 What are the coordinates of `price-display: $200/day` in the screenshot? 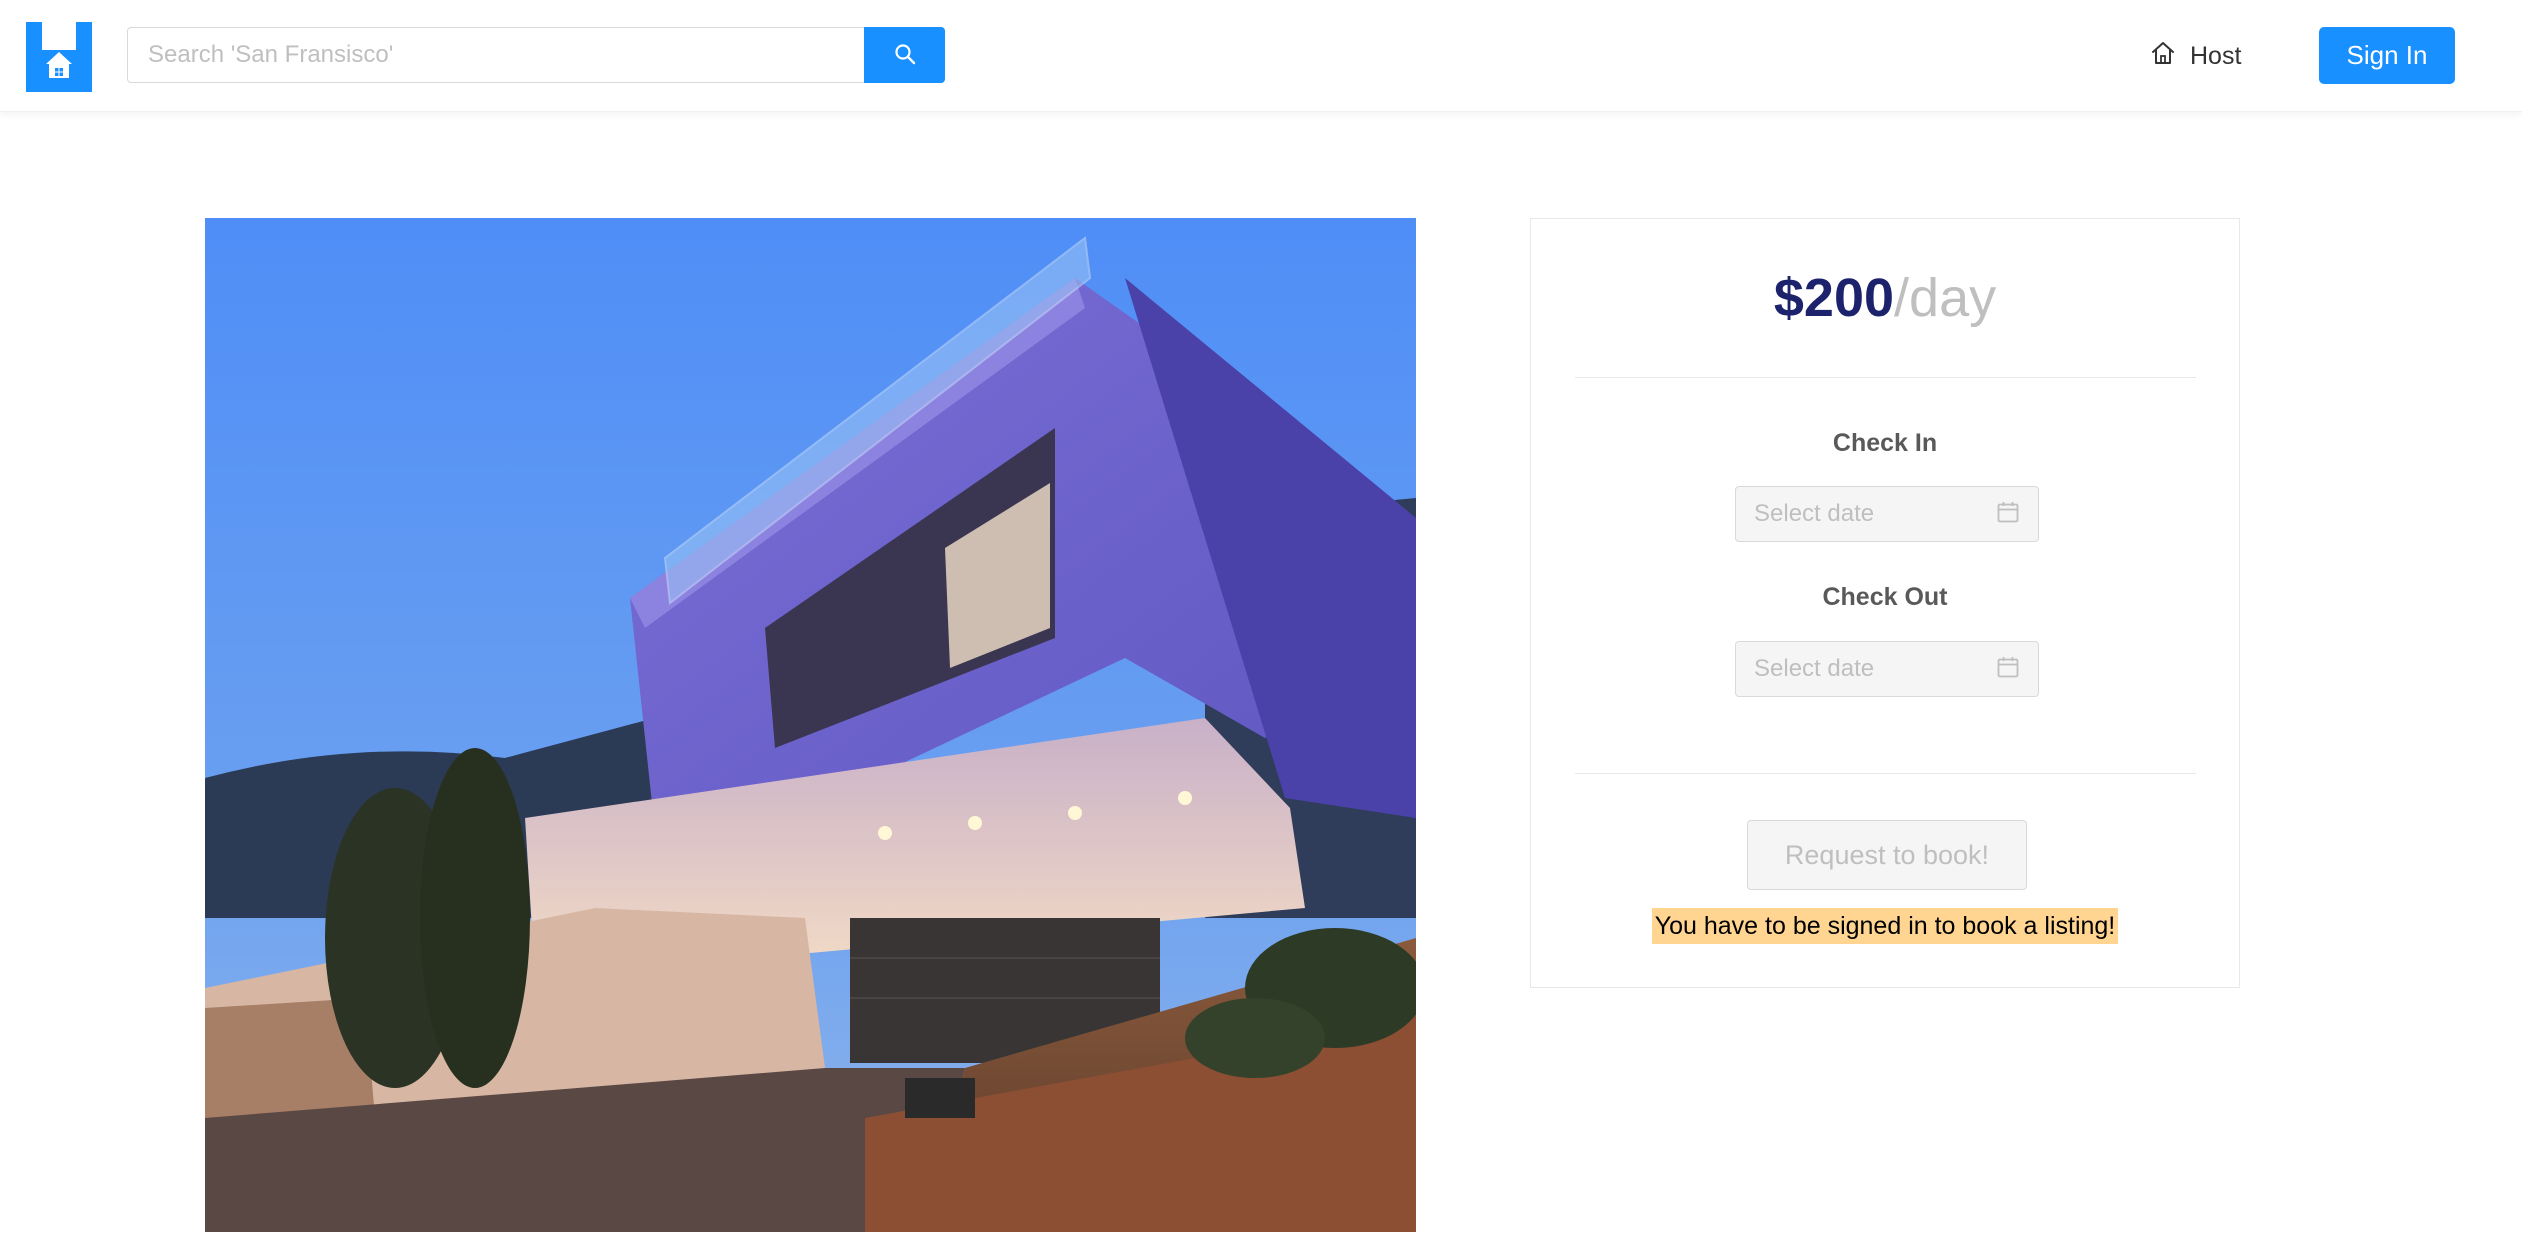 It's located at (1885, 298).